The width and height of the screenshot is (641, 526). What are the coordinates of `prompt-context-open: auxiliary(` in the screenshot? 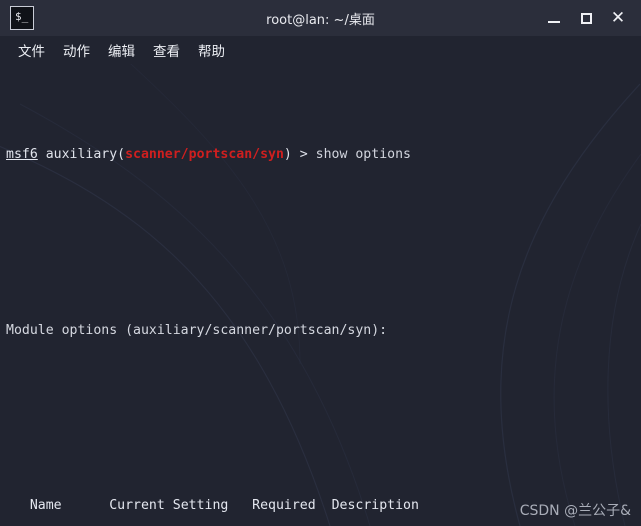 It's located at (81, 154).